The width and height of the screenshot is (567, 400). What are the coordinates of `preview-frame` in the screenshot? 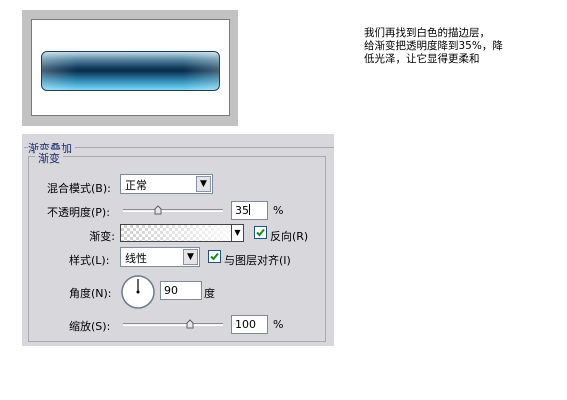 It's located at (130, 68).